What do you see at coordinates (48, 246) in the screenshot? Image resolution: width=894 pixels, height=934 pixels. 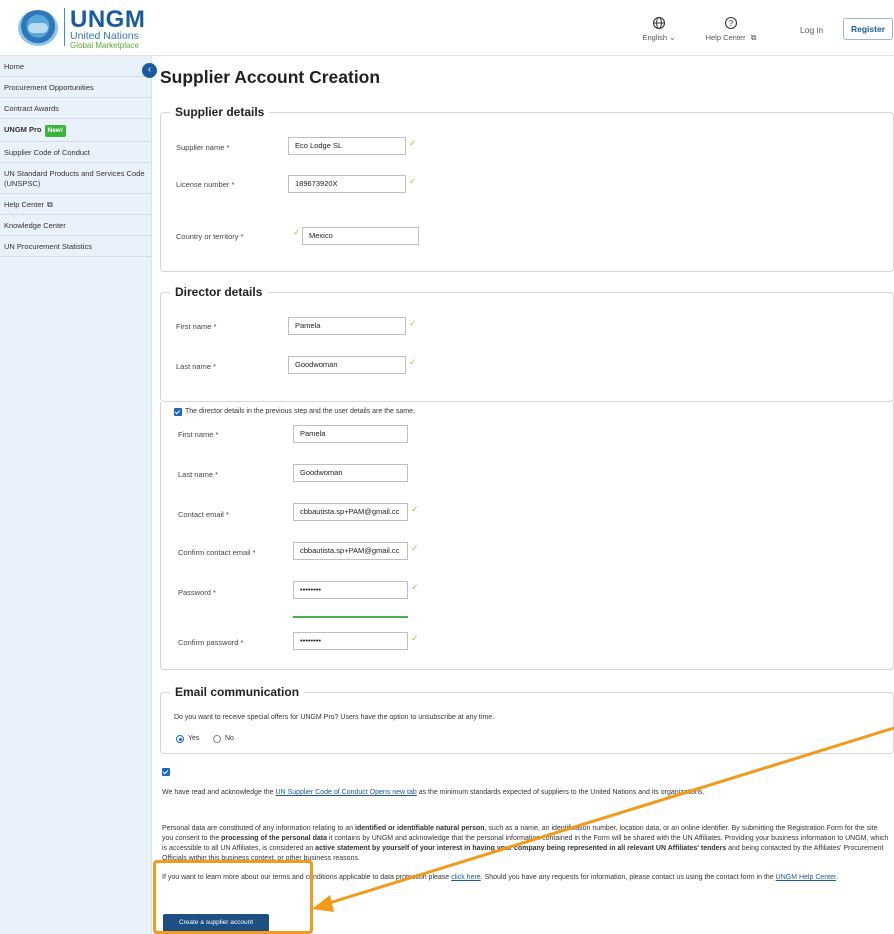 I see `sidebar-item-label: UN Procurement Statistics` at bounding box center [48, 246].